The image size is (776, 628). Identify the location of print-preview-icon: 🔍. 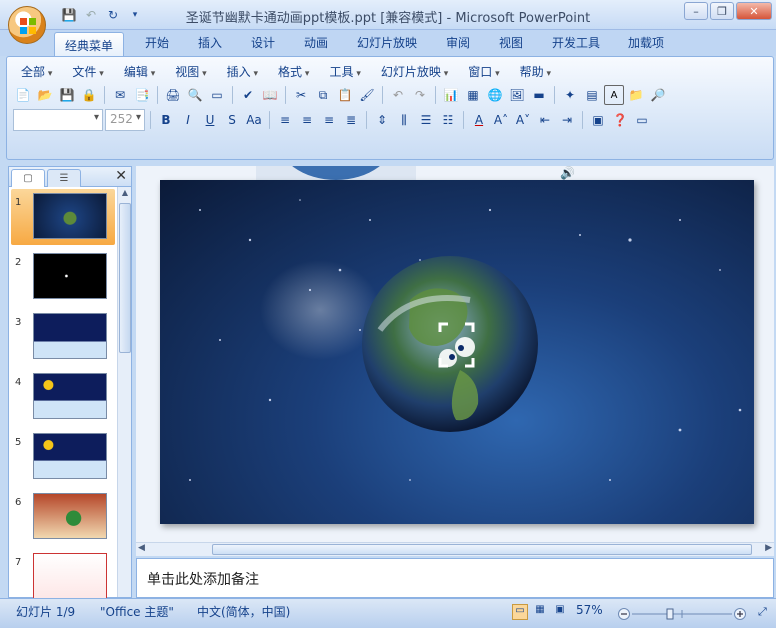
(195, 95).